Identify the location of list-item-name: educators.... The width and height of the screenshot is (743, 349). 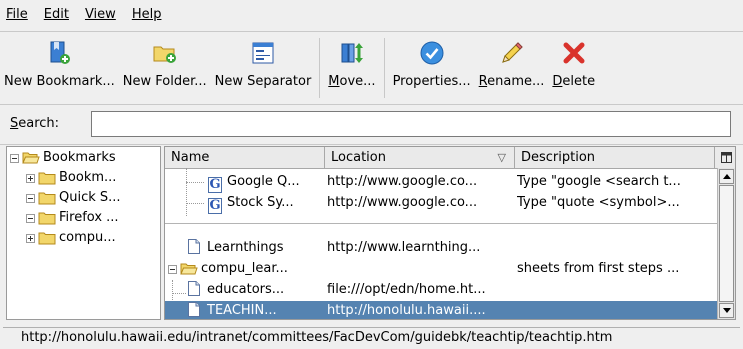
(246, 289).